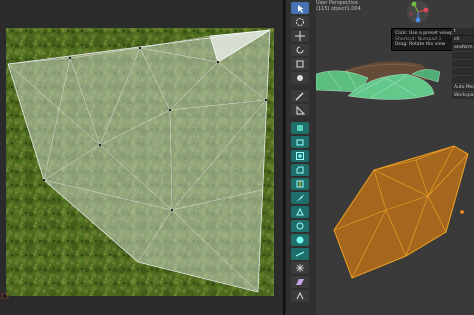  What do you see at coordinates (463, 95) in the screenshot?
I see `n-panel-row: Workspace` at bounding box center [463, 95].